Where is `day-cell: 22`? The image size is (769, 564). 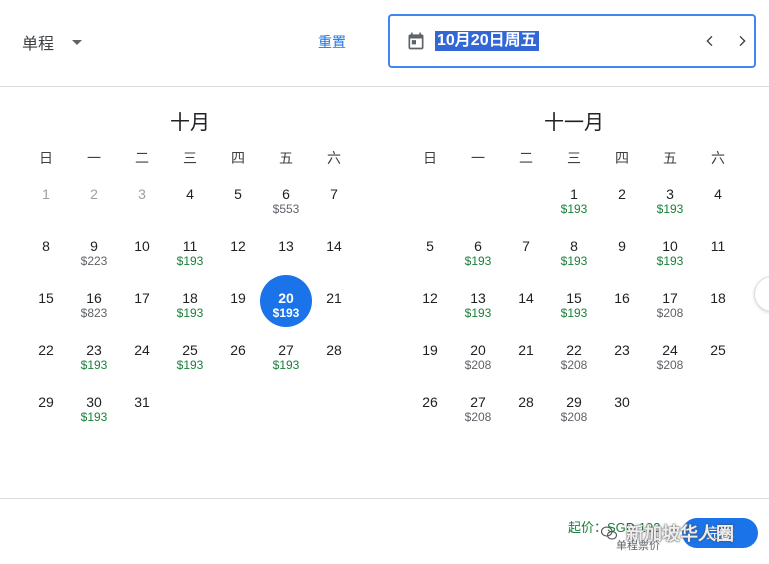 day-cell: 22 is located at coordinates (46, 358).